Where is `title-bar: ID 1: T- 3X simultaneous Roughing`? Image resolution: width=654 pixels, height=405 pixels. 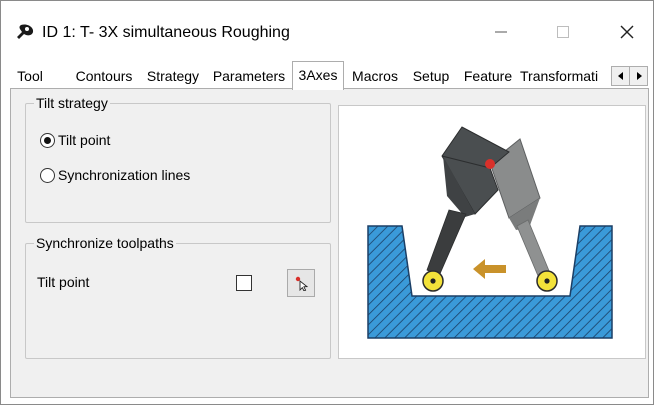
title-bar: ID 1: T- 3X simultaneous Roughing is located at coordinates (327, 29).